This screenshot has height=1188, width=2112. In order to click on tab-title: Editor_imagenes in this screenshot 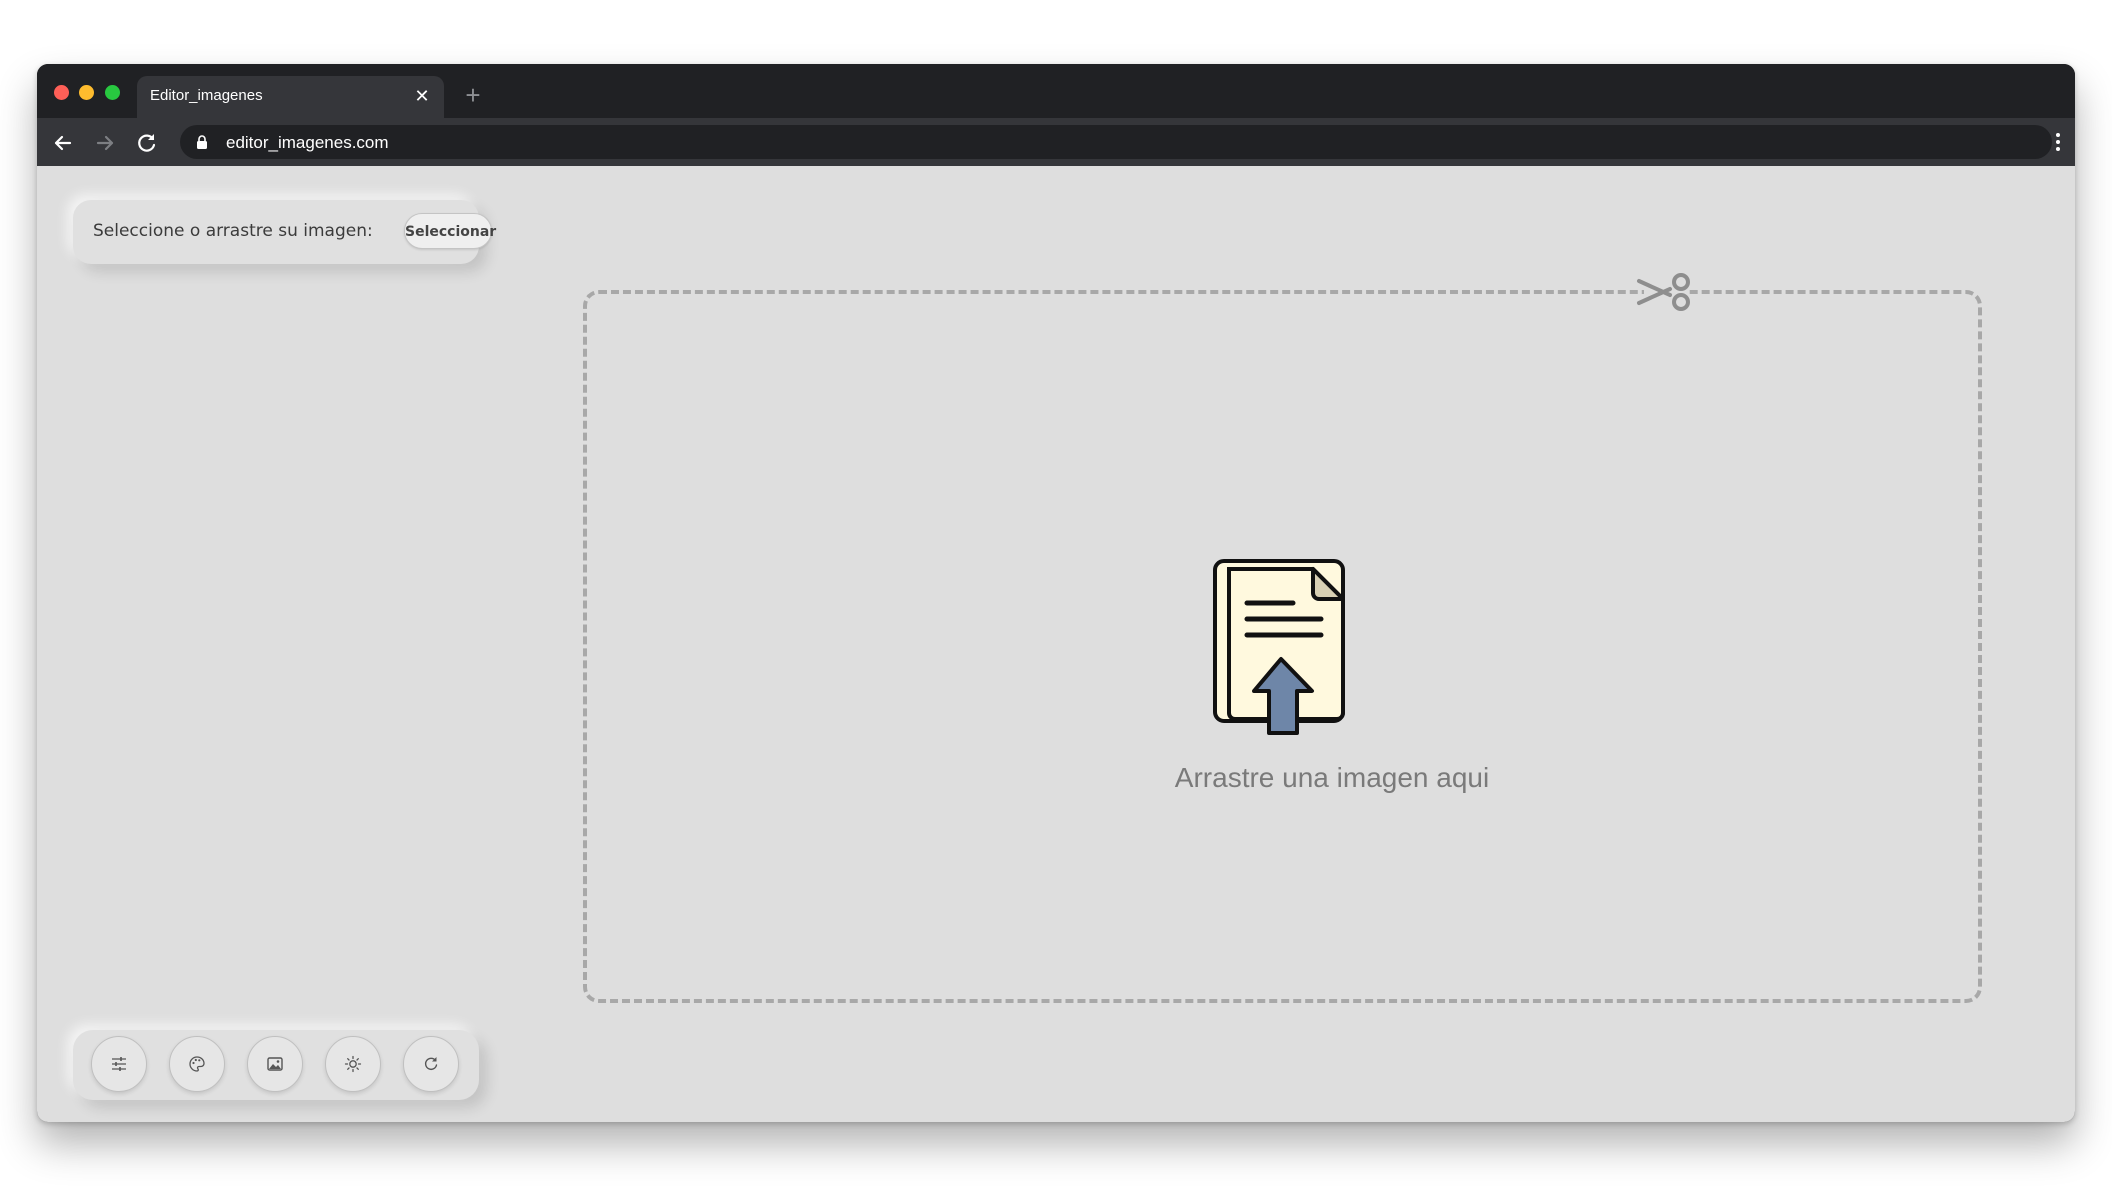, I will do `click(206, 95)`.